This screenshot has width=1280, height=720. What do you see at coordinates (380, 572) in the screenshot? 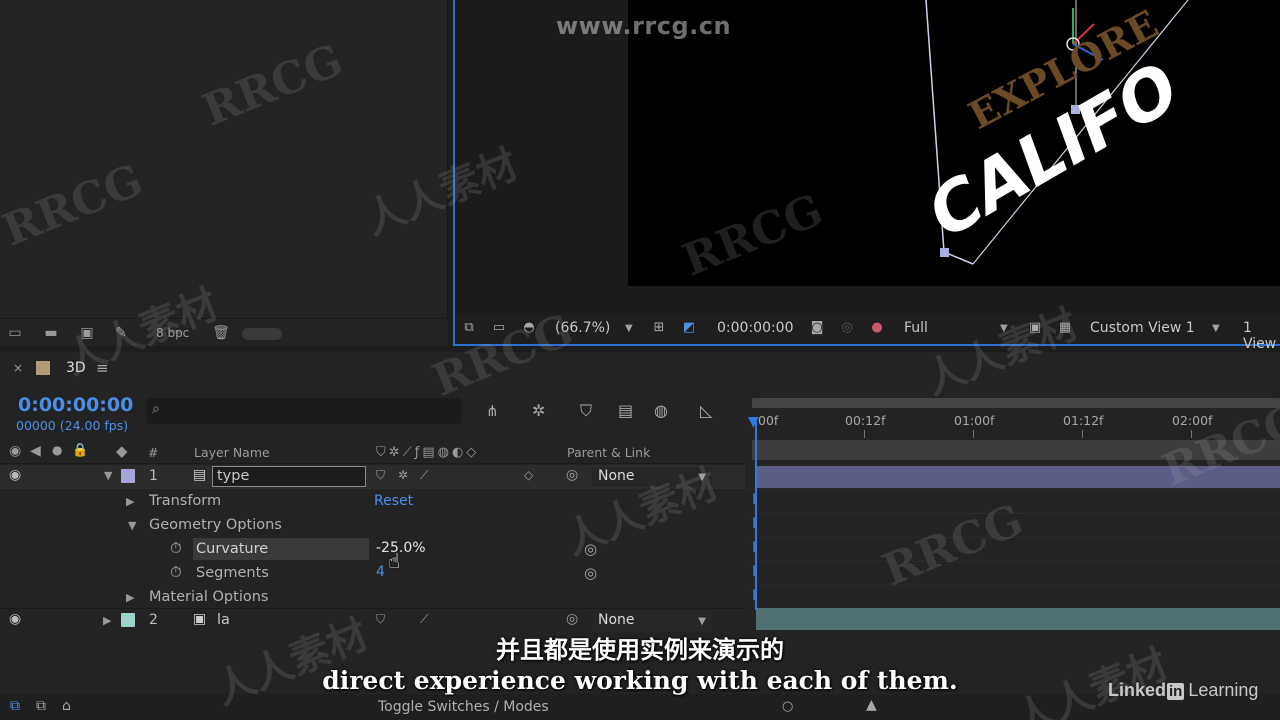
I see `segments-value: 4` at bounding box center [380, 572].